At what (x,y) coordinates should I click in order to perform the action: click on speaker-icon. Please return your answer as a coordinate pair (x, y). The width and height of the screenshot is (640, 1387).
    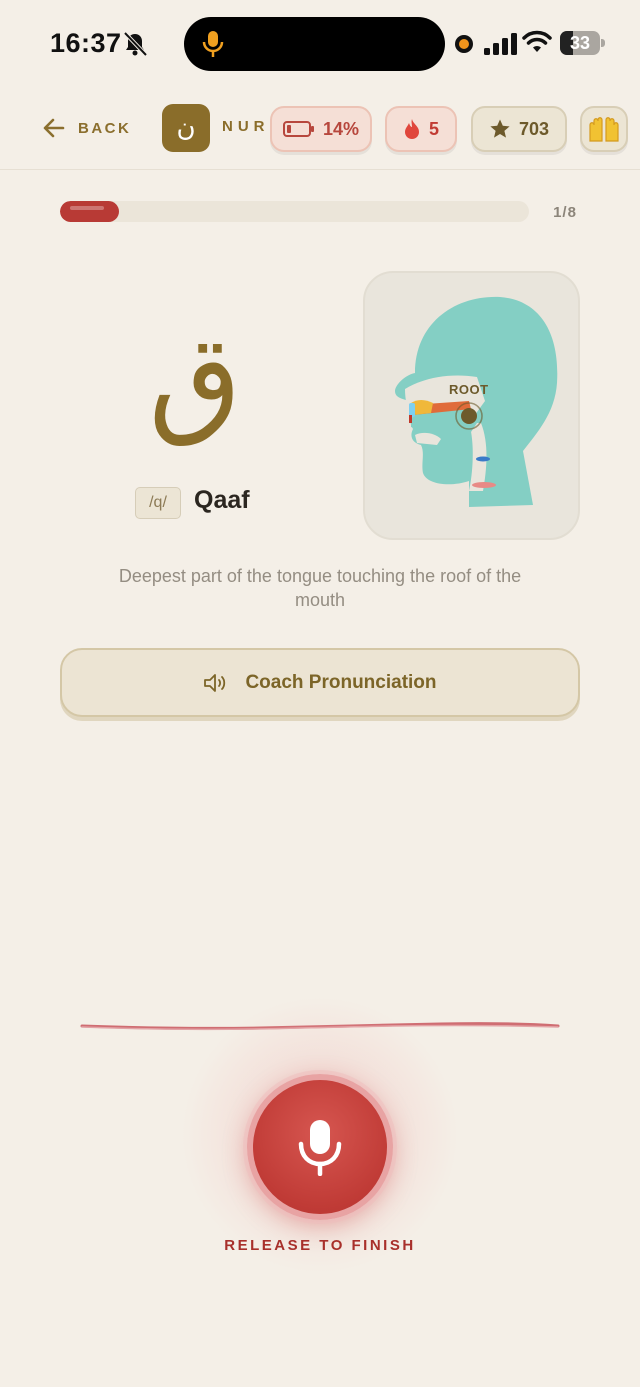
    Looking at the image, I should click on (215, 682).